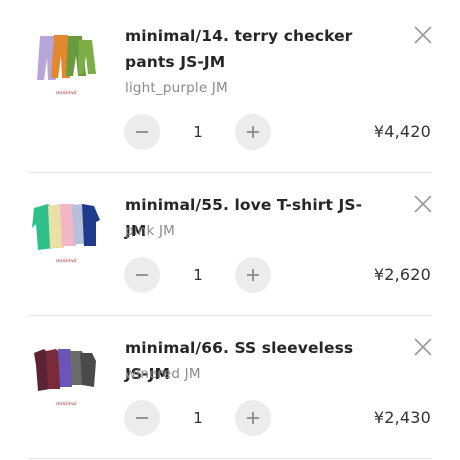 The width and height of the screenshot is (460, 460). I want to click on item-price: ¥2,430, so click(402, 417).